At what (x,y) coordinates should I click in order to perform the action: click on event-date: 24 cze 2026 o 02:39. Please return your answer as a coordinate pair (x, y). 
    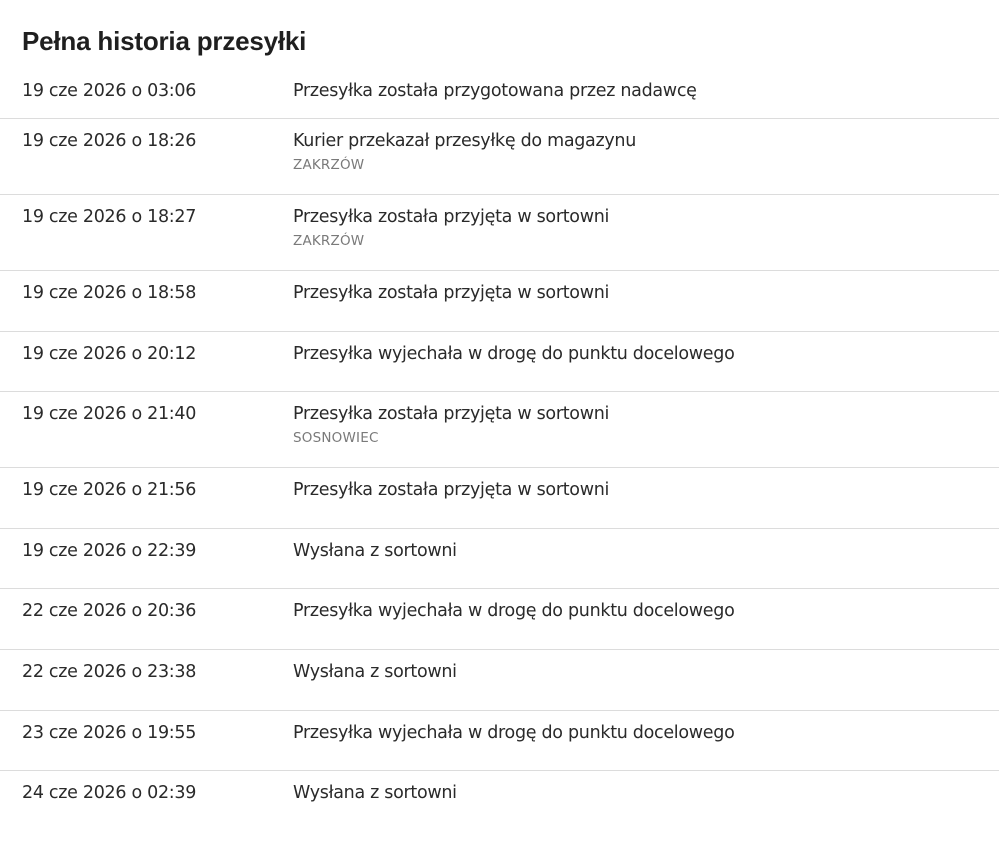
    Looking at the image, I should click on (109, 793).